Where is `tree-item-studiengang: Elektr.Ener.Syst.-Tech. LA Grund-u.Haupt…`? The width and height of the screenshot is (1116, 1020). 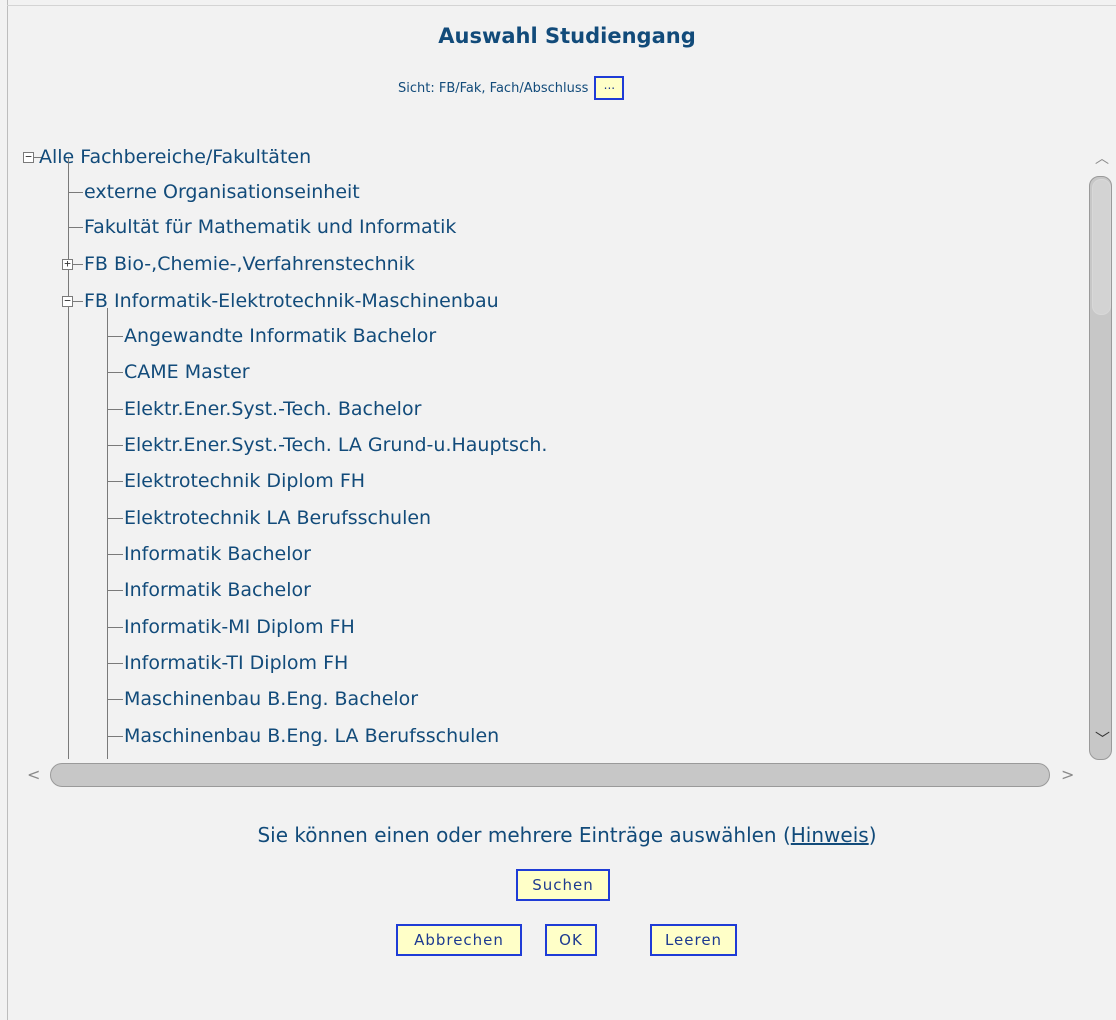 tree-item-studiengang: Elektr.Ener.Syst.-Tech. LA Grund-u.Haupt… is located at coordinates (335, 445).